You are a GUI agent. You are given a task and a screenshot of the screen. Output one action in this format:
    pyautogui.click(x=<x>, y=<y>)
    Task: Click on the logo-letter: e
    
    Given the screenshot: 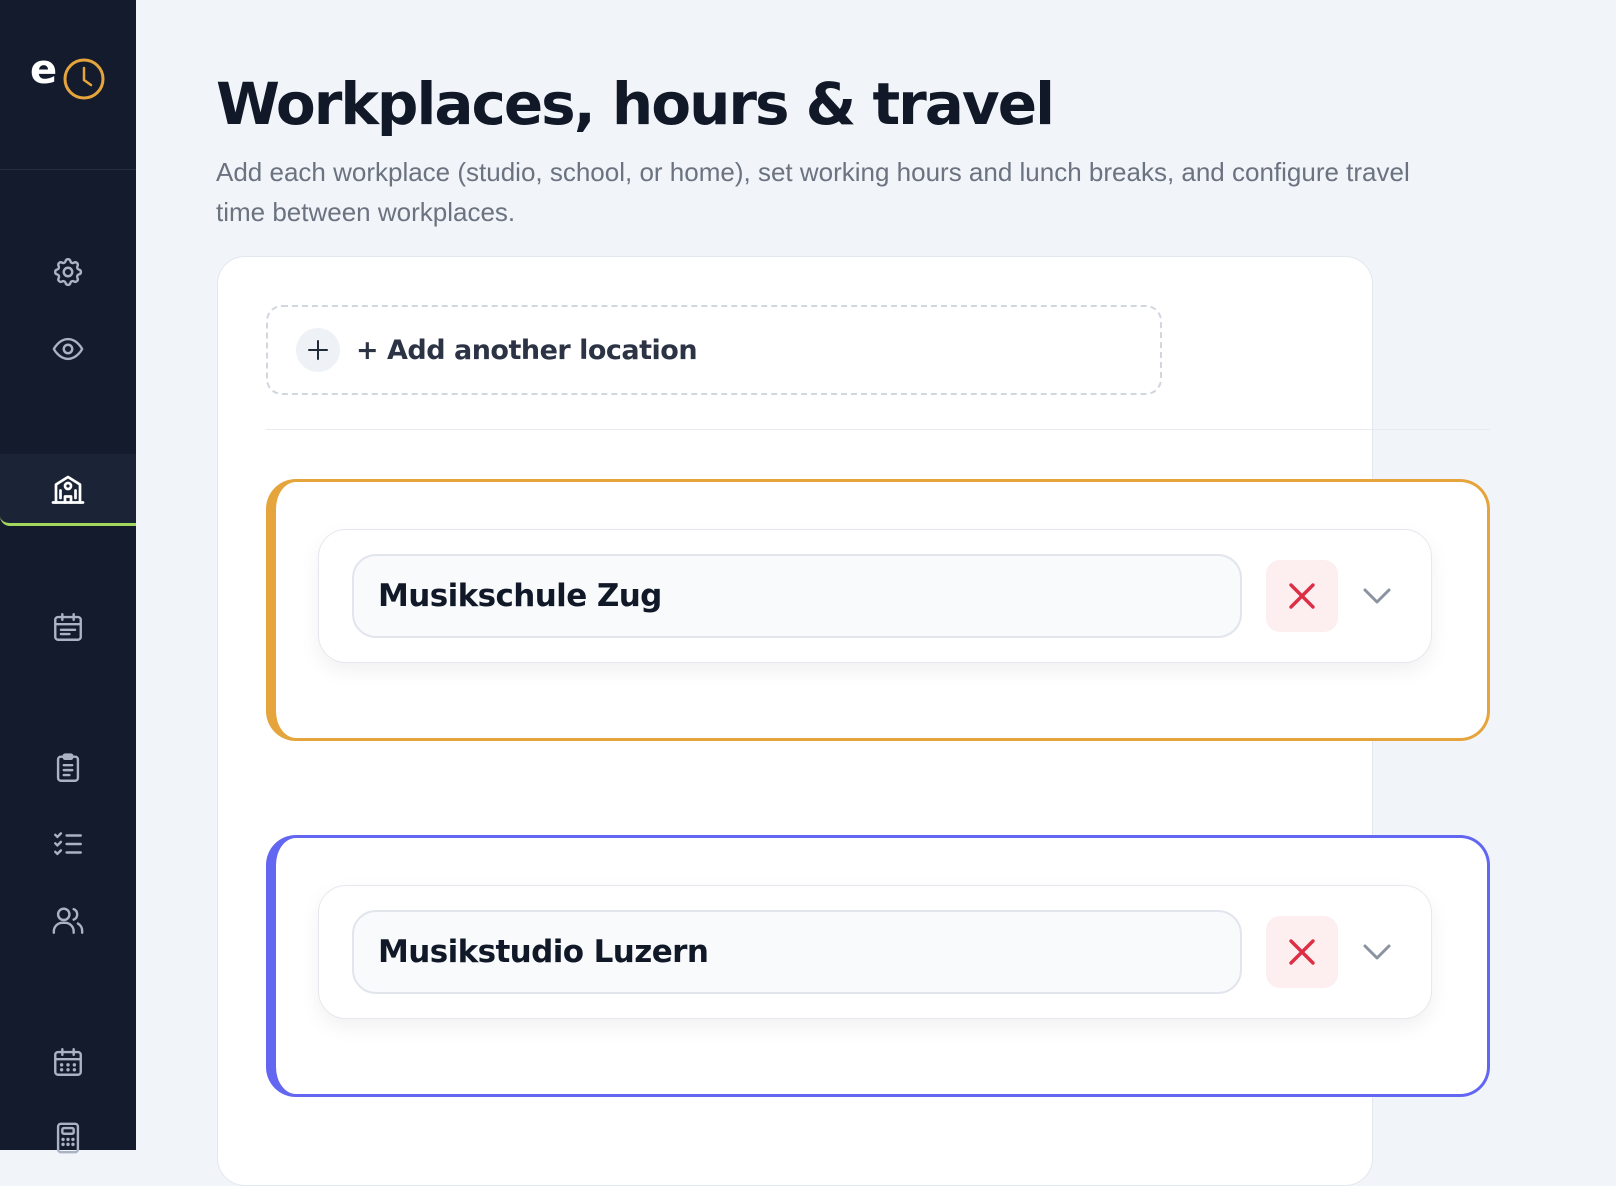 What is the action you would take?
    pyautogui.click(x=43, y=70)
    